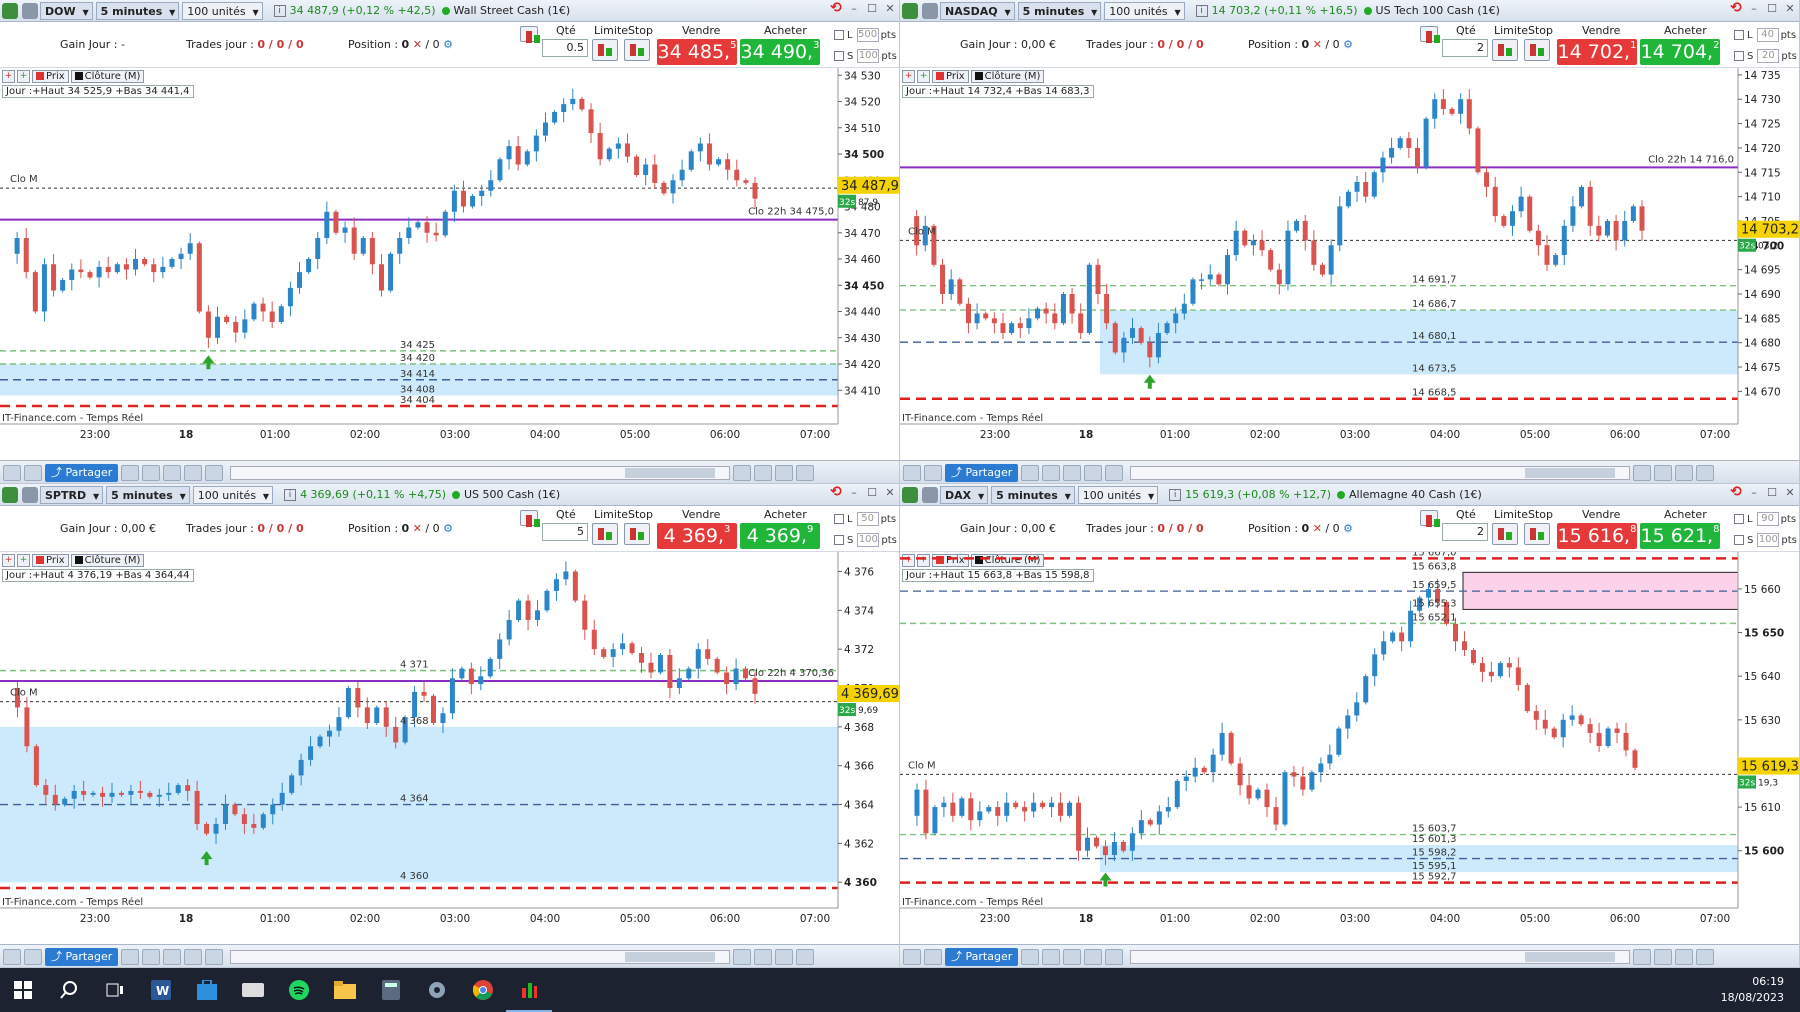  Describe the element at coordinates (780, 536) in the screenshot. I see `buy-button: 4 369,9` at that location.